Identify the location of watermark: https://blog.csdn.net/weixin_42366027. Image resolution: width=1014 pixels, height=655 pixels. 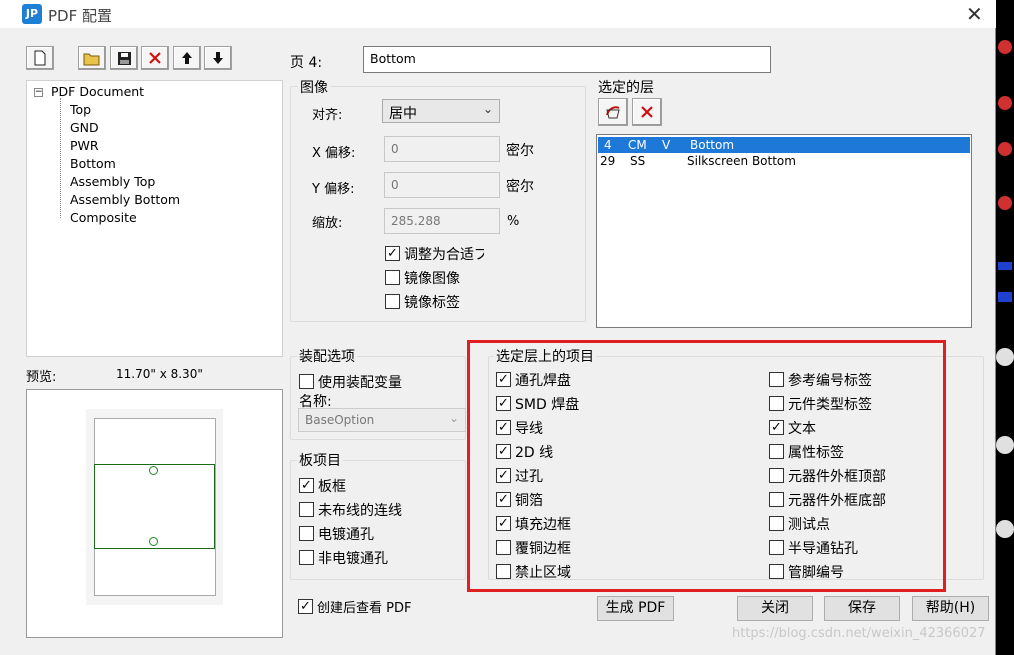
(859, 633).